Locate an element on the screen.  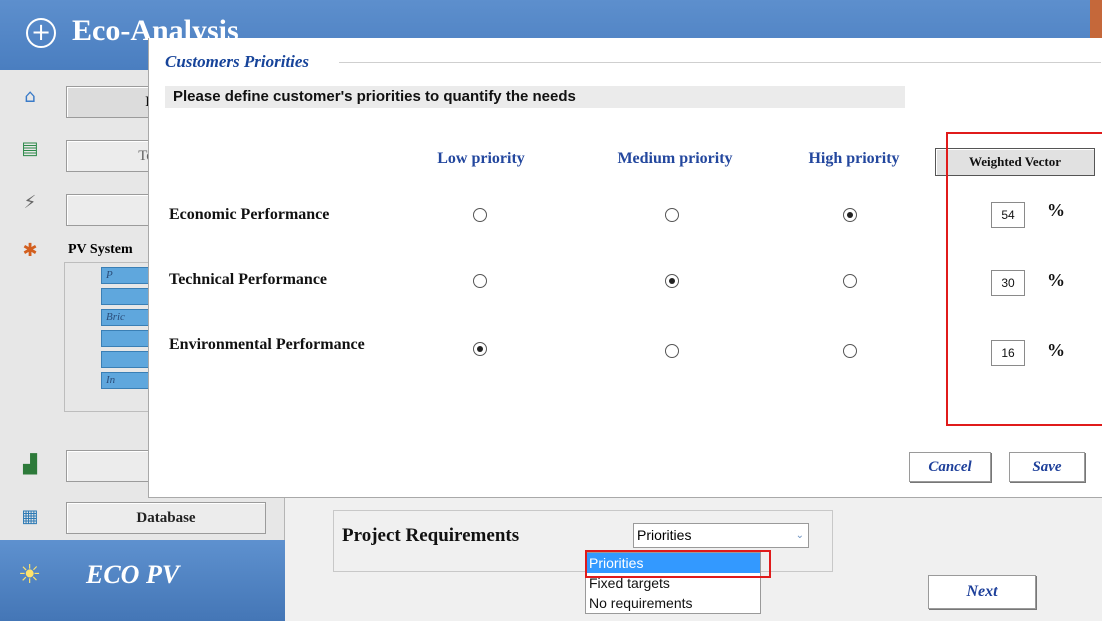
pv-system-label: PV System is located at coordinates (100, 249).